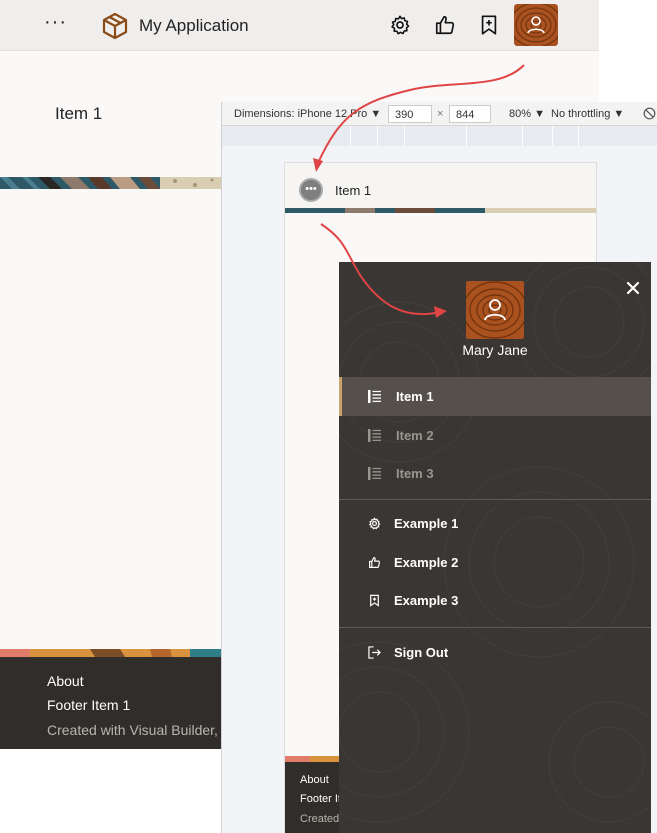 The width and height of the screenshot is (657, 833). Describe the element at coordinates (374, 652) in the screenshot. I see `sign-out-icon` at that location.